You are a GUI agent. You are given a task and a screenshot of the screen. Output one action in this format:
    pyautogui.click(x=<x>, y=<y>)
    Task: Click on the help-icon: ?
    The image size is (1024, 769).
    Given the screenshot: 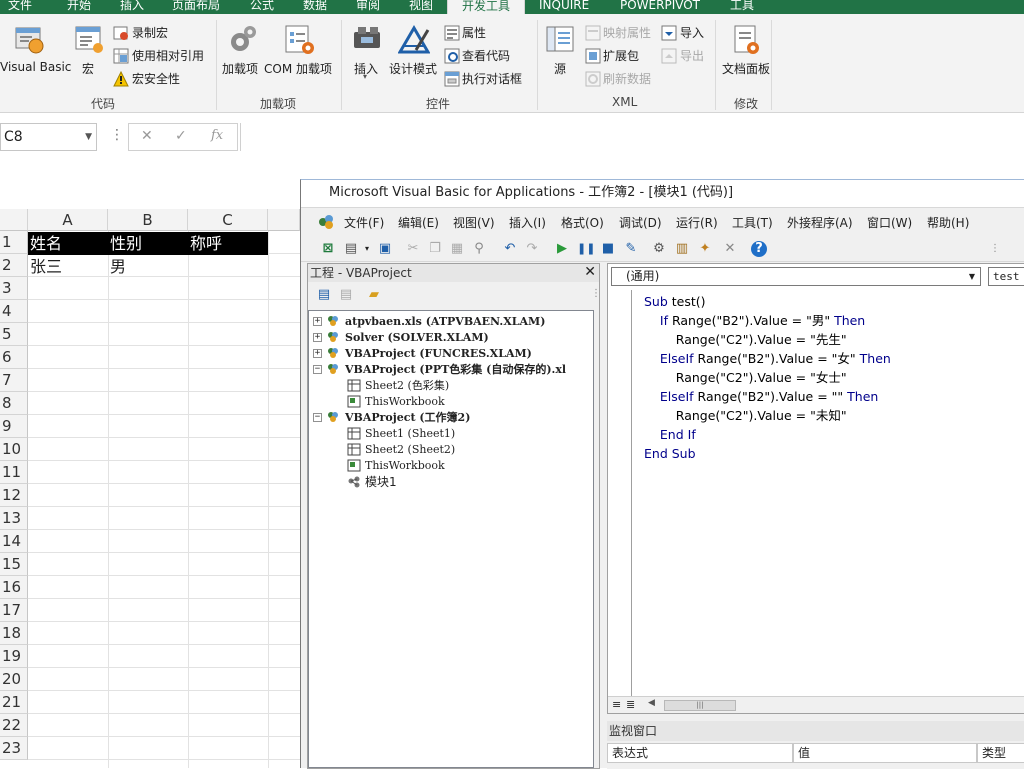 What is the action you would take?
    pyautogui.click(x=759, y=249)
    